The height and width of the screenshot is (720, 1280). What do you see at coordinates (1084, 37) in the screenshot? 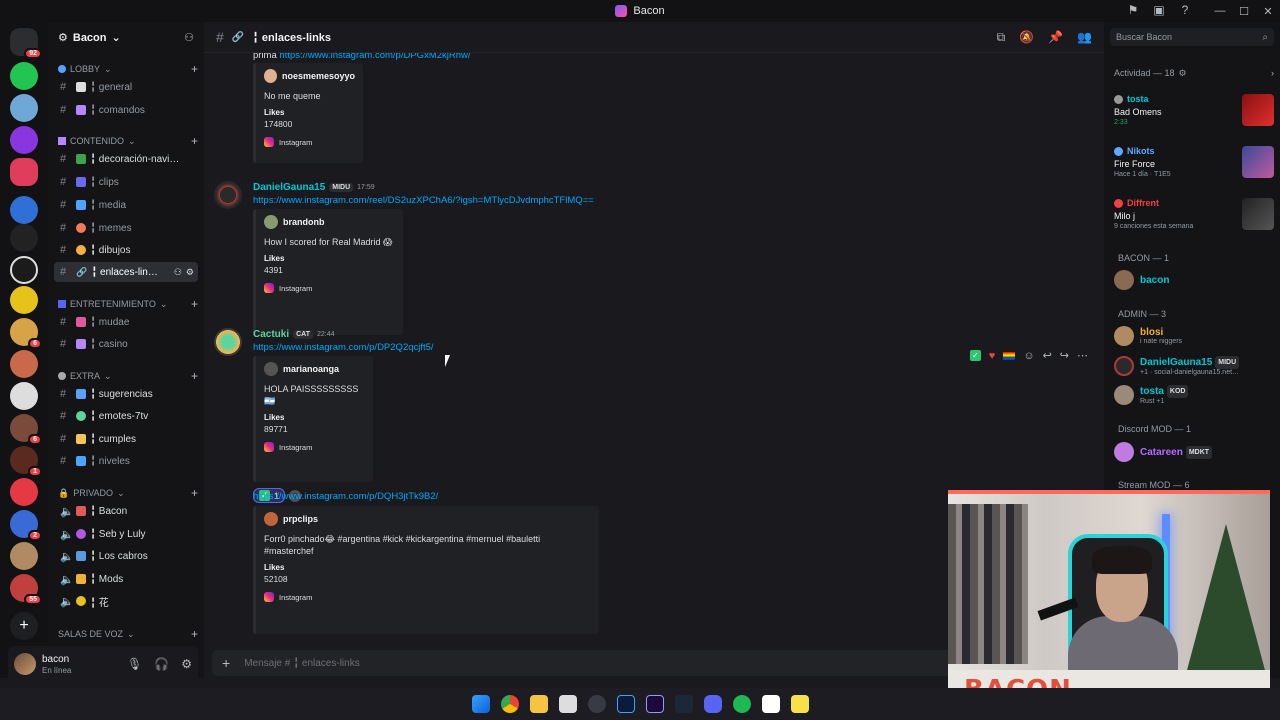
I see `member-list-icon: 👥` at bounding box center [1084, 37].